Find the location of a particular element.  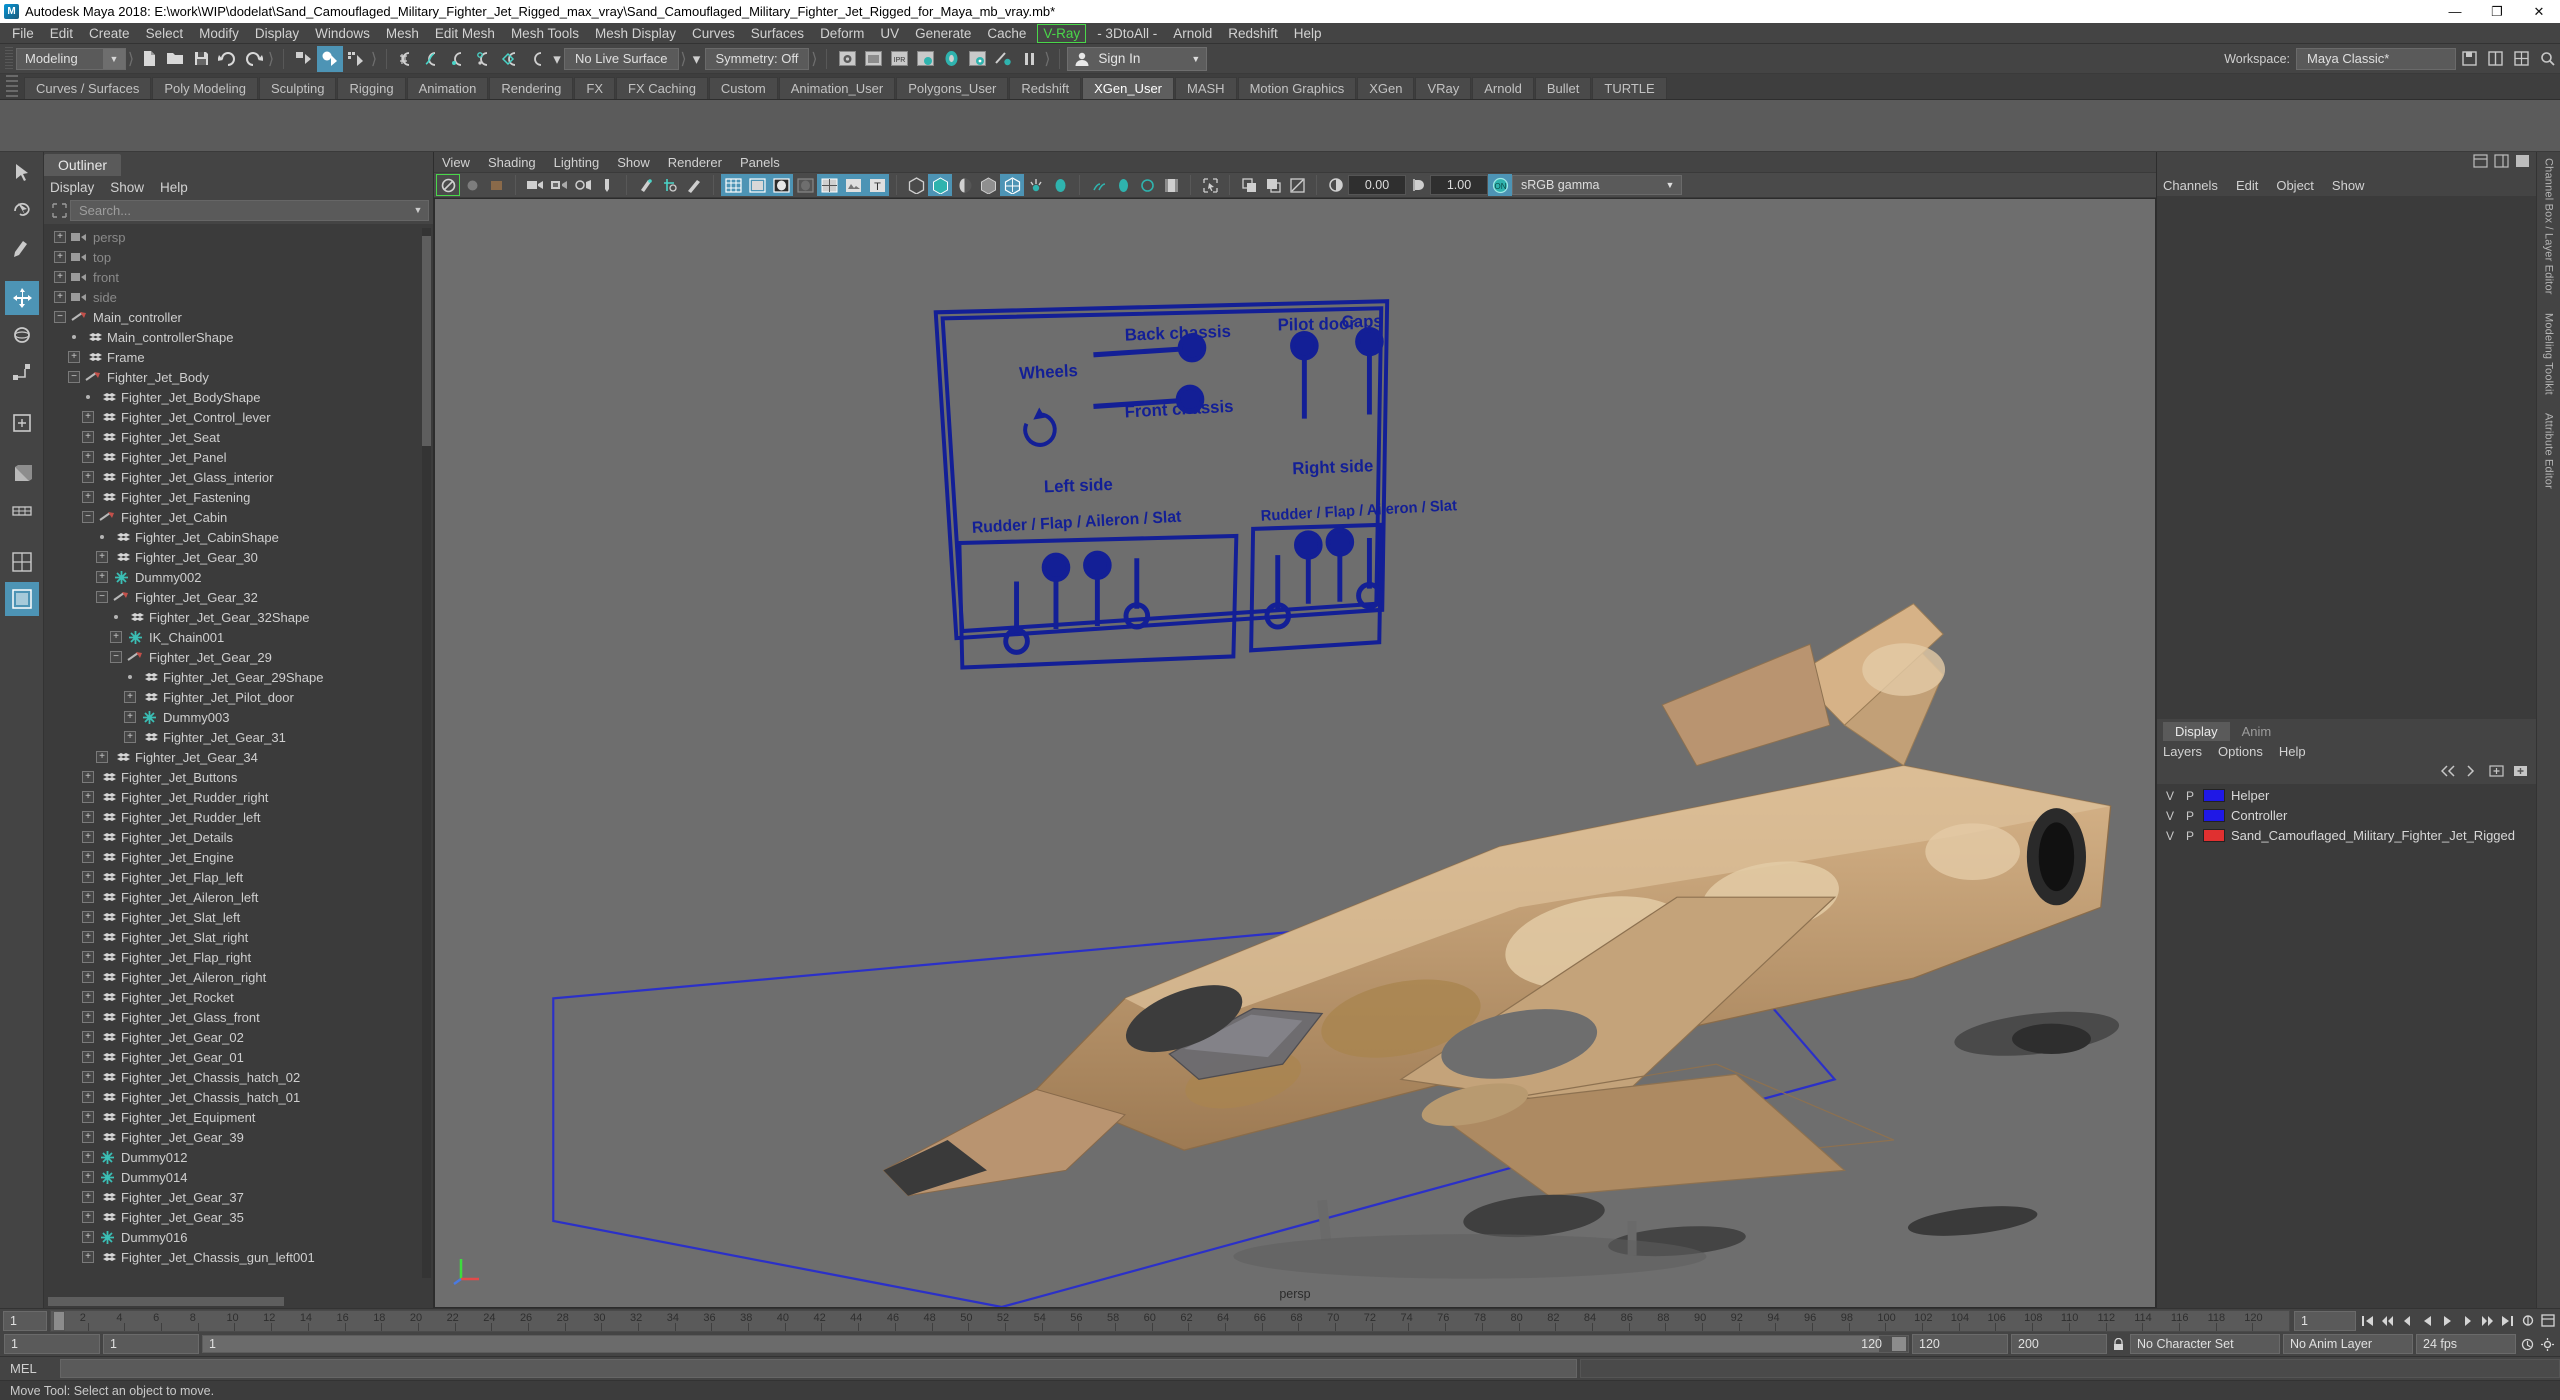

range-start-field: 1 is located at coordinates (52, 1344).